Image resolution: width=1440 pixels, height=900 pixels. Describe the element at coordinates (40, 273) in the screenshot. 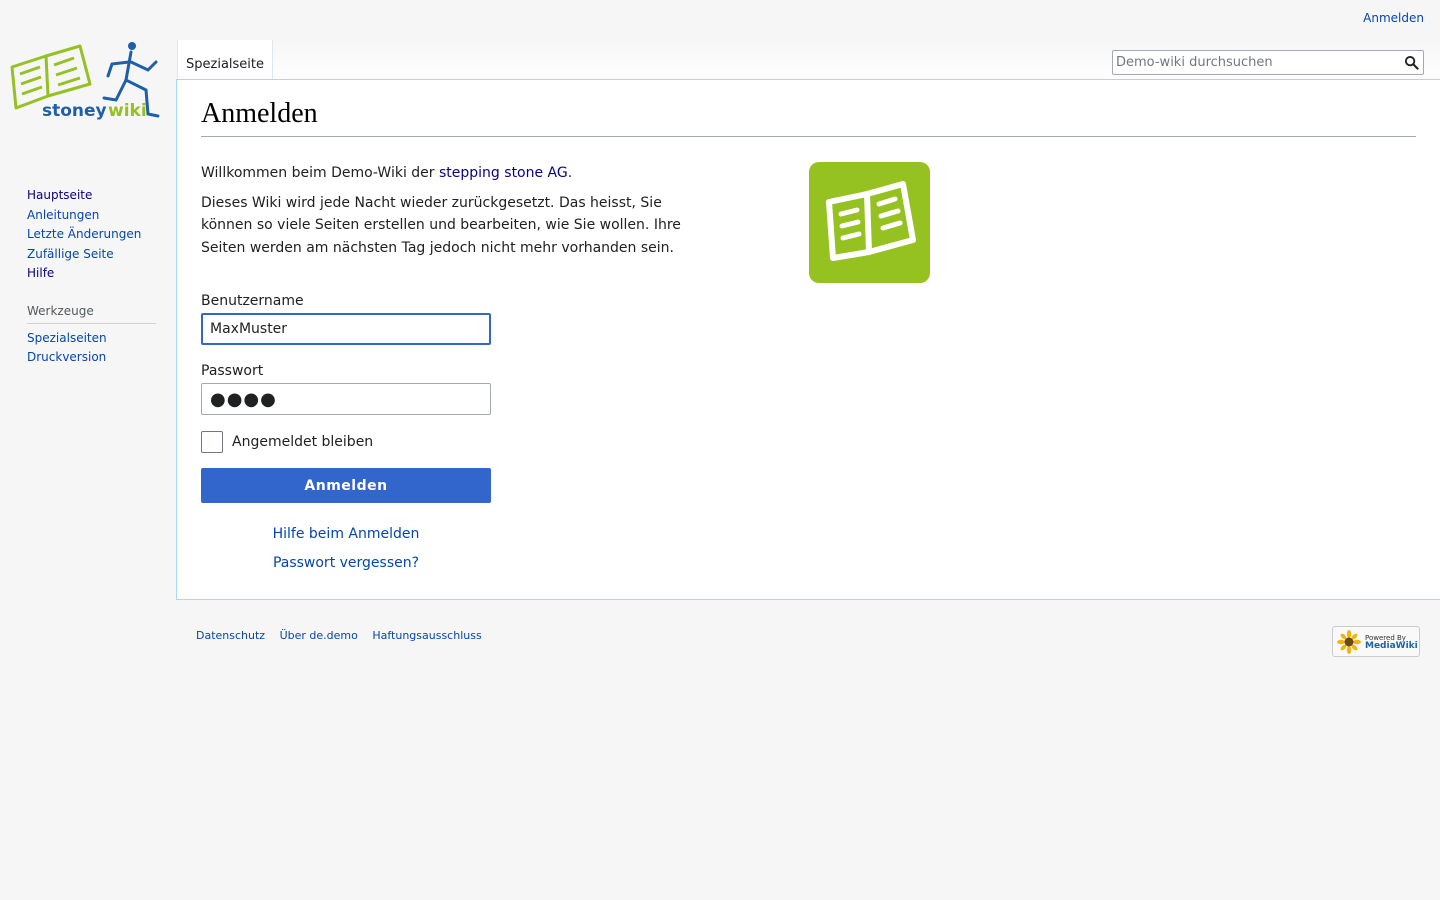

I see `sidebar-link: Hilfe` at that location.